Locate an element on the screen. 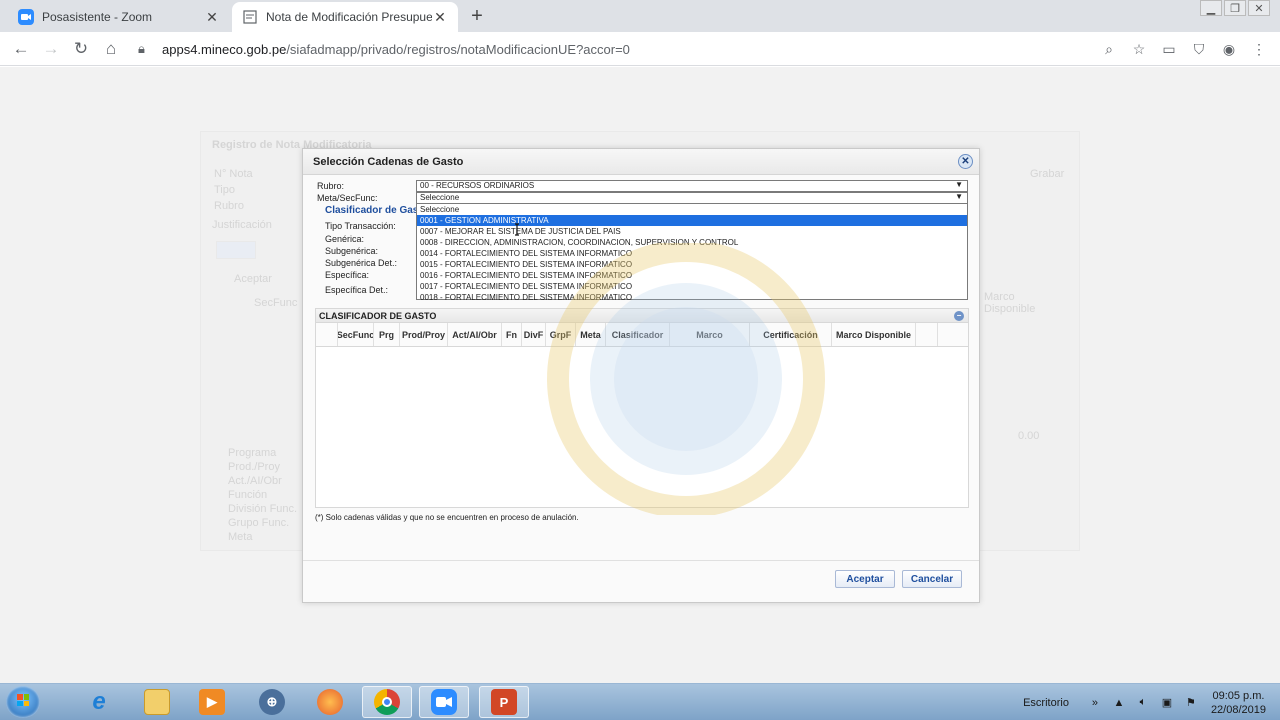  close-window-icon: ✕ is located at coordinates (1259, 8).